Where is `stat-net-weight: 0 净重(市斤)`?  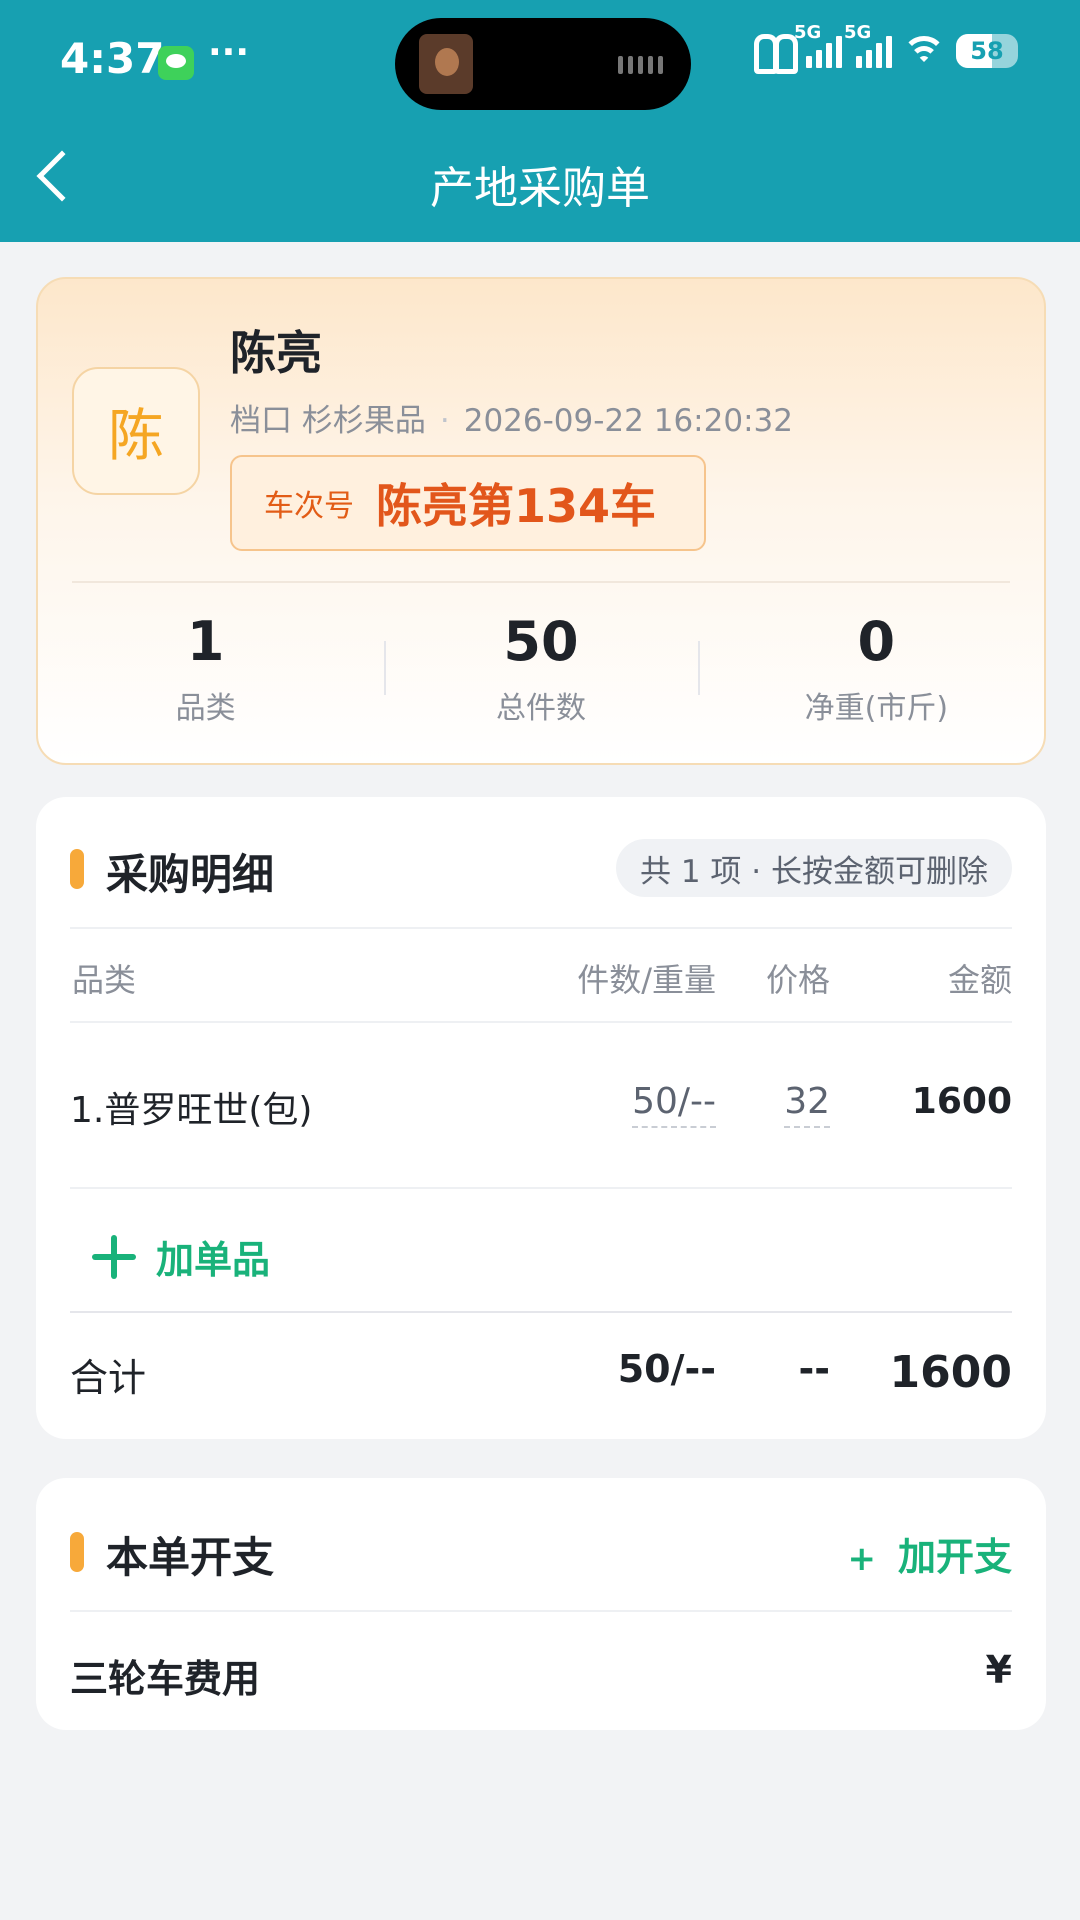 stat-net-weight: 0 净重(市斤) is located at coordinates (876, 668).